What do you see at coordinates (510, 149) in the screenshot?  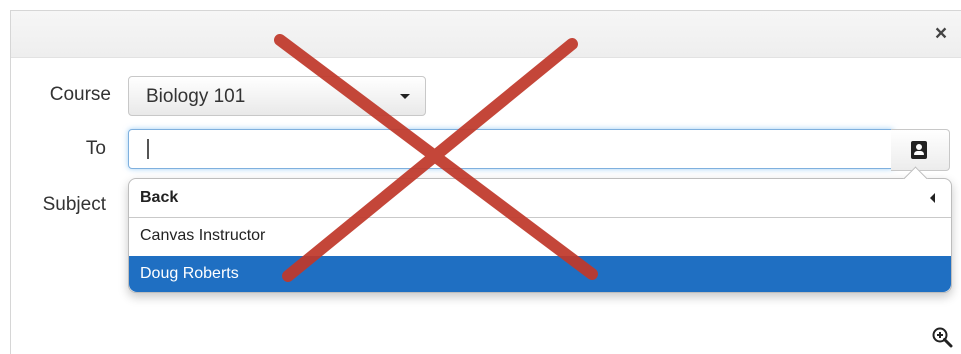 I see `to-input` at bounding box center [510, 149].